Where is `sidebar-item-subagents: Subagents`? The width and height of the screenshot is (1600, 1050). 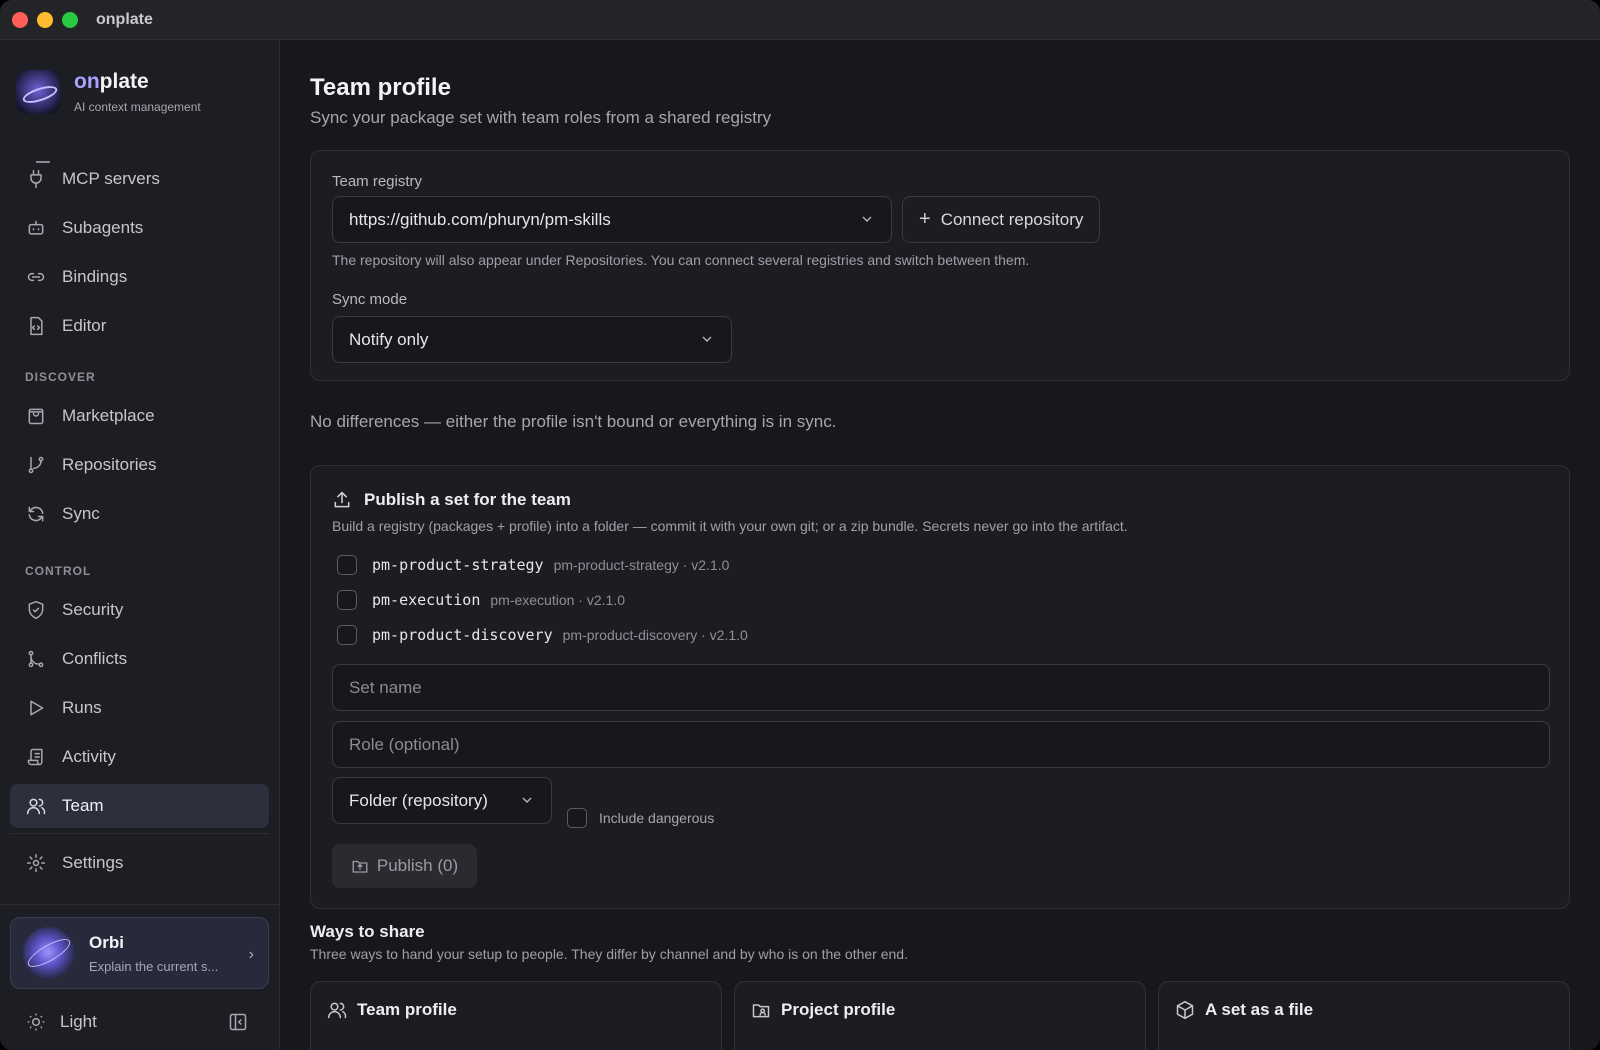 sidebar-item-subagents: Subagents is located at coordinates (139, 228).